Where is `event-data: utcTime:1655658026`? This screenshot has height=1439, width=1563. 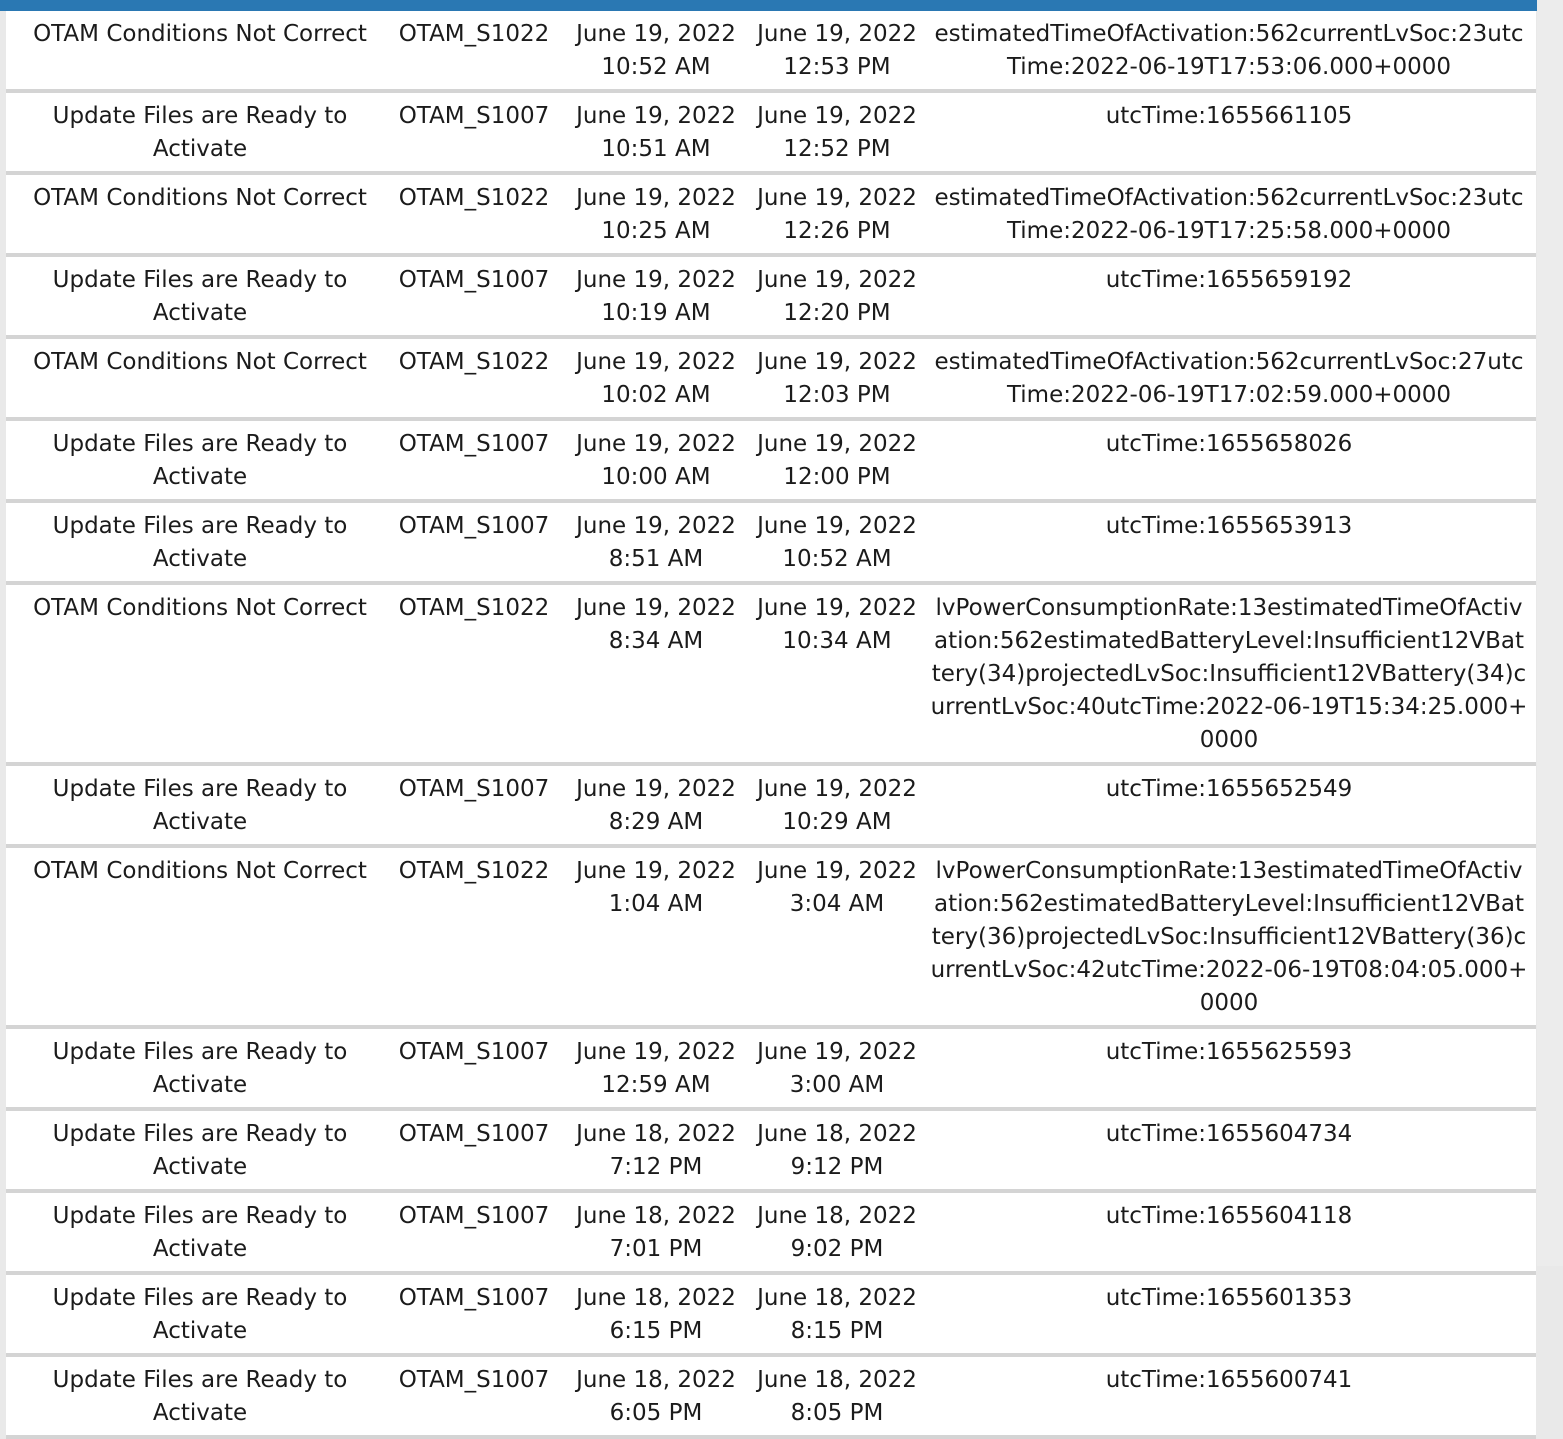
event-data: utcTime:1655658026 is located at coordinates (1229, 444).